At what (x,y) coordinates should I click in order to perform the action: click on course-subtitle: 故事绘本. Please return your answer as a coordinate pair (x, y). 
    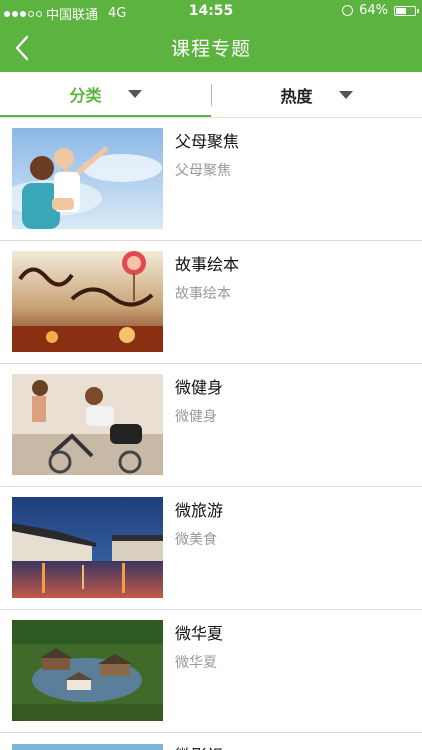
    Looking at the image, I should click on (203, 294).